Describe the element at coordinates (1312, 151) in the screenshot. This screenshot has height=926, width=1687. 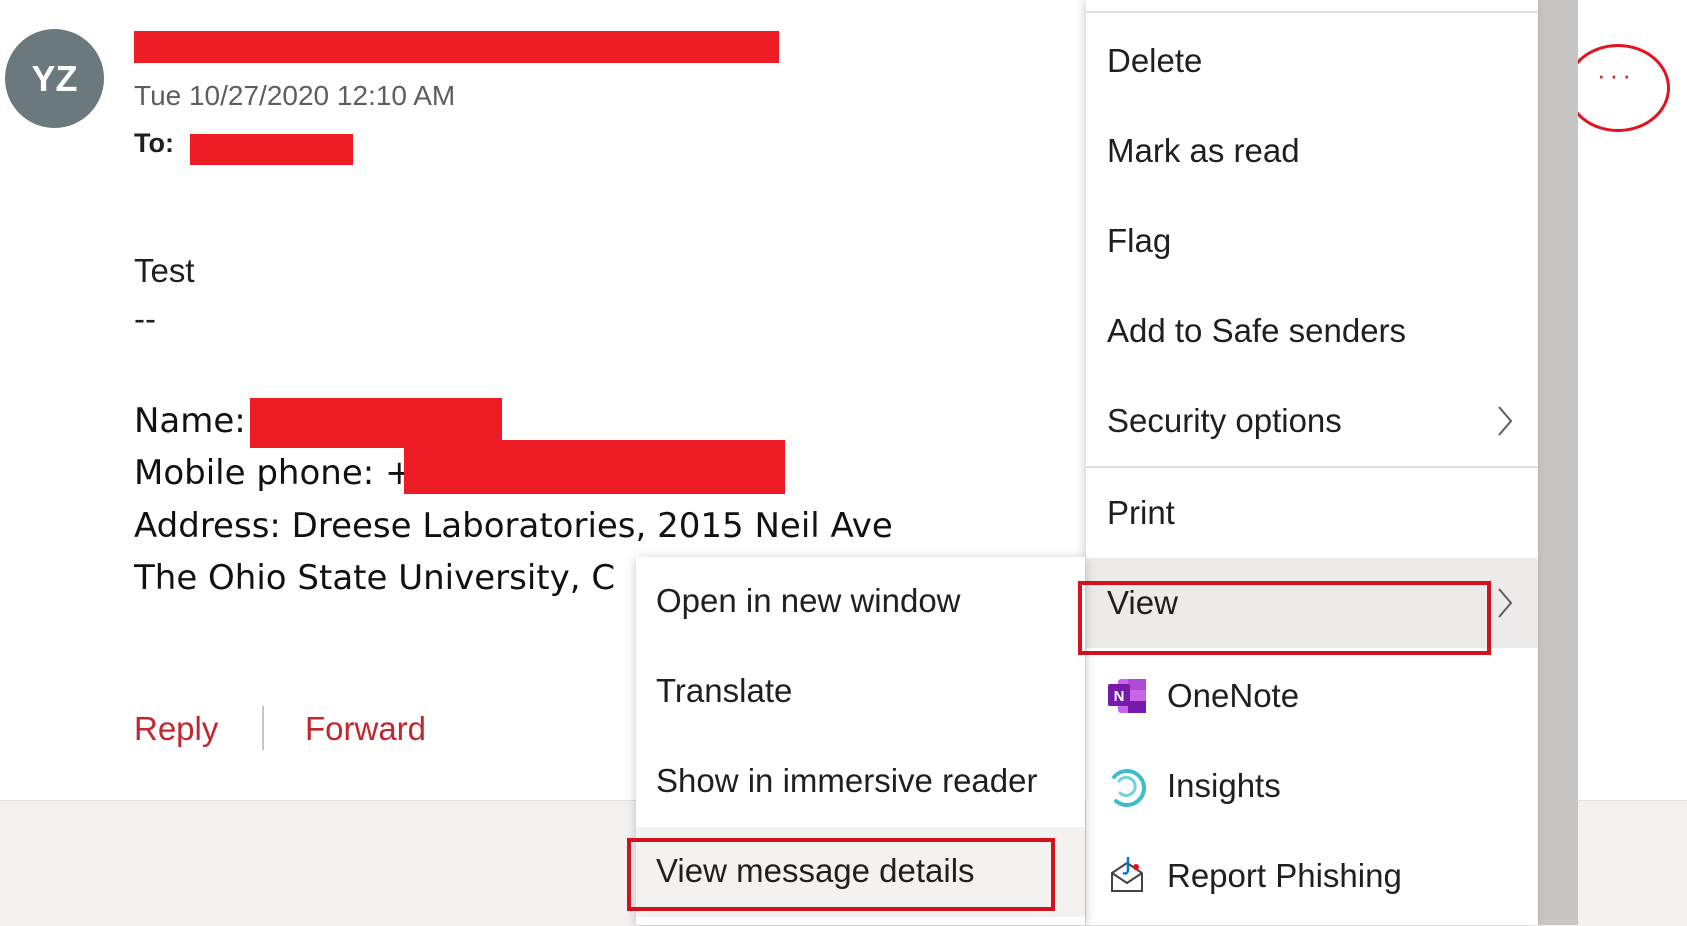
I see `menu-item-mark-as-read: Mark as read` at that location.